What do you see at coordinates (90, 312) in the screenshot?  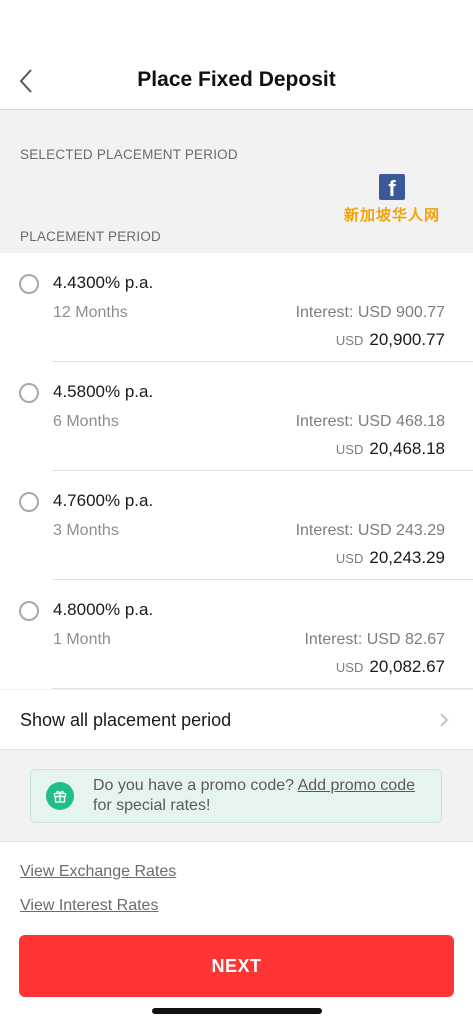 I see `option-term: 12 Months` at bounding box center [90, 312].